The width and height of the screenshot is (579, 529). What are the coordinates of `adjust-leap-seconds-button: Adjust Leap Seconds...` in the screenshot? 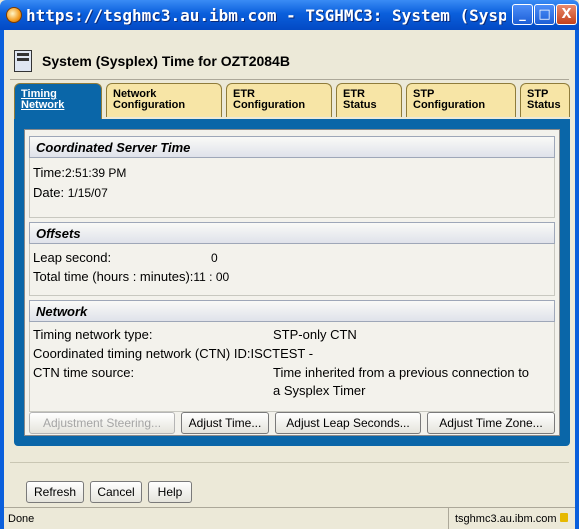 It's located at (348, 423).